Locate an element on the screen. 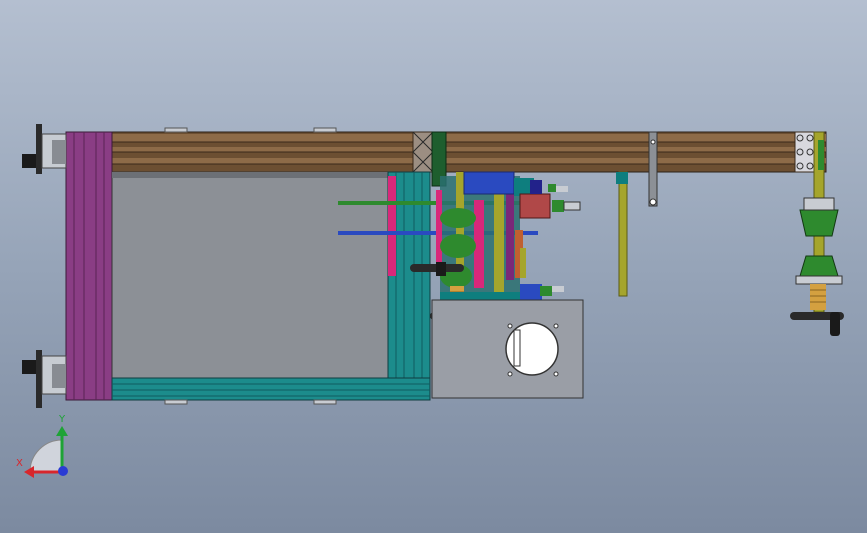 This screenshot has height=533, width=867. triad-x-label: X is located at coordinates (19, 463).